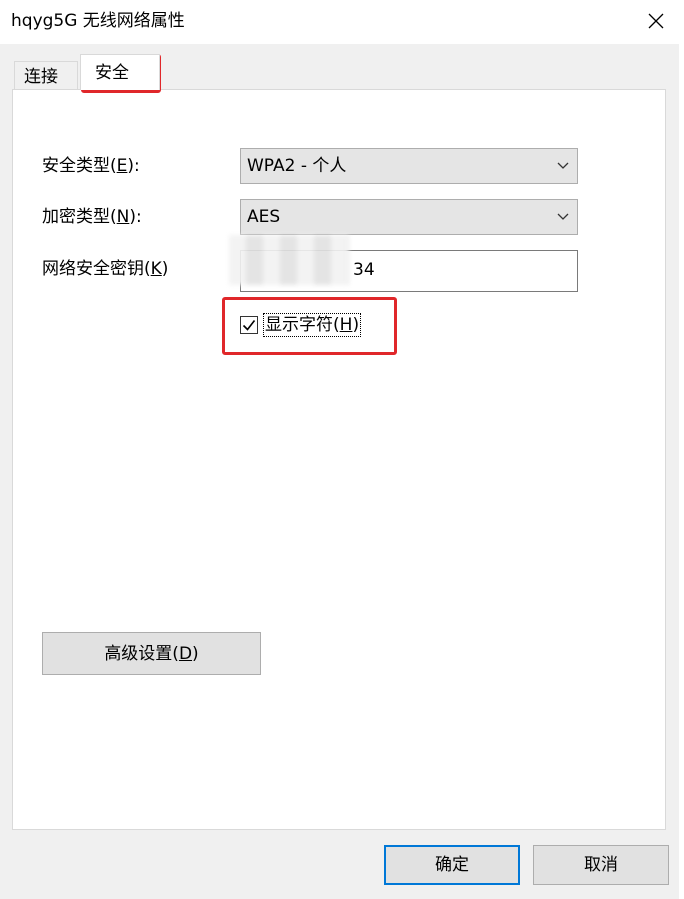 This screenshot has height=899, width=684. Describe the element at coordinates (141, 653) in the screenshot. I see `advanced-settings-label: 高级设置(` at that location.